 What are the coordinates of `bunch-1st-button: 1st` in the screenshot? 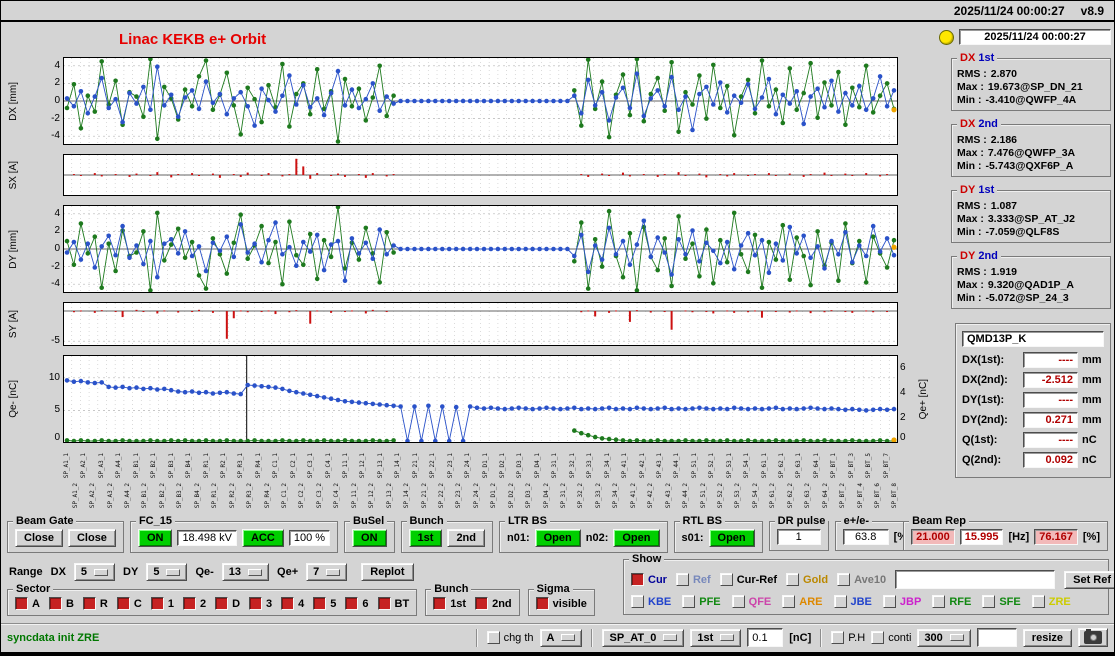 It's located at (425, 538).